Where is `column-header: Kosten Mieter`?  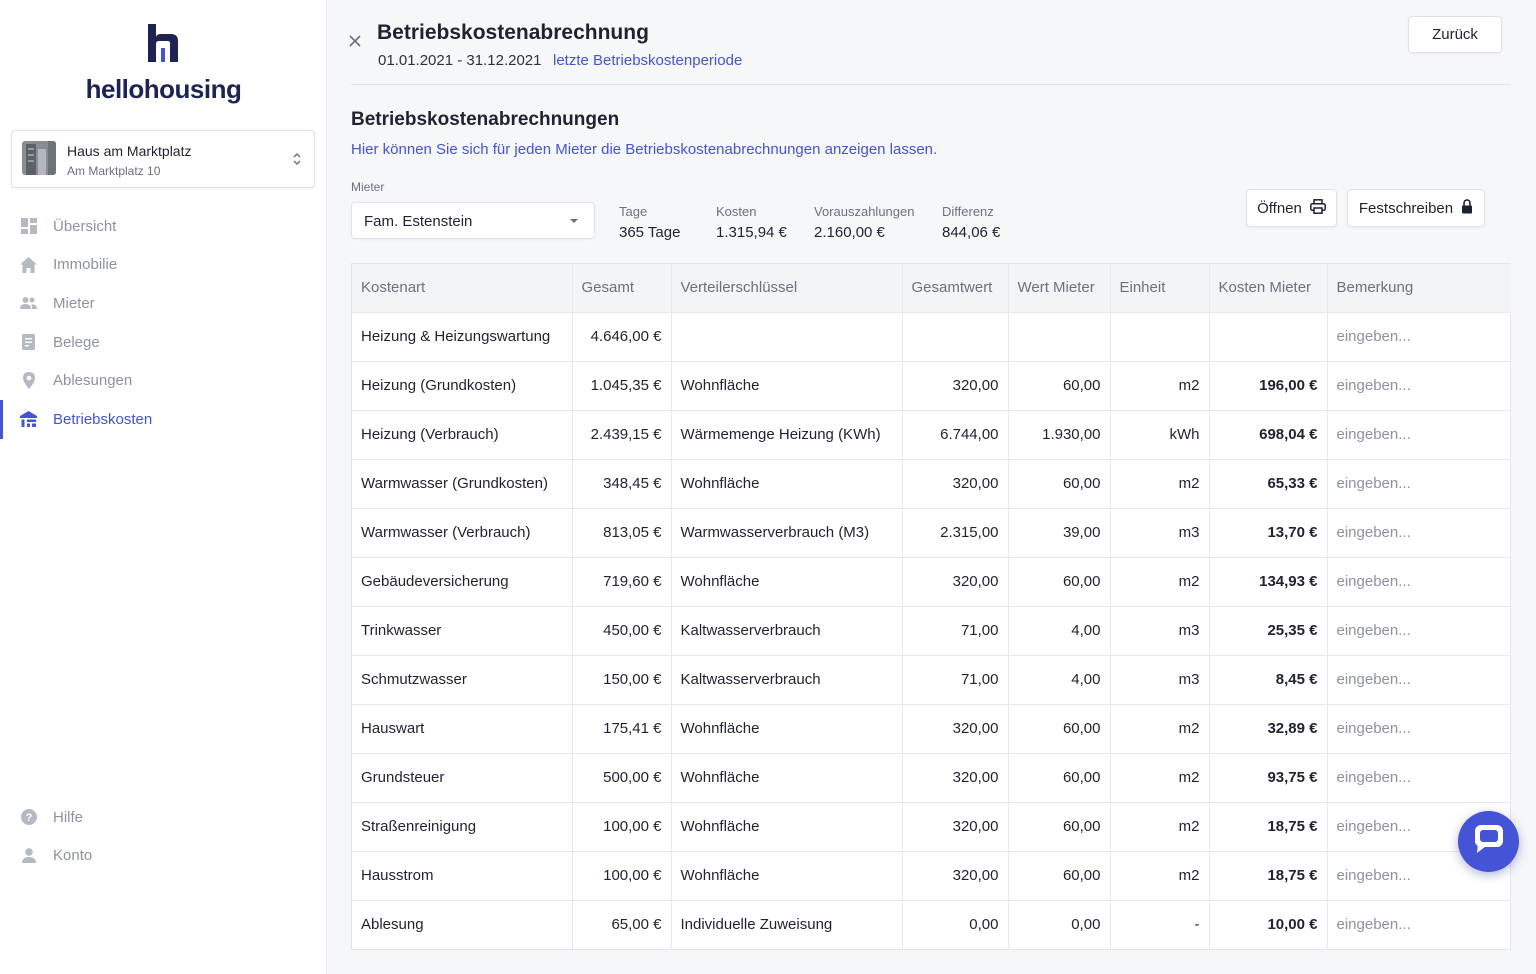
column-header: Kosten Mieter is located at coordinates (1268, 288).